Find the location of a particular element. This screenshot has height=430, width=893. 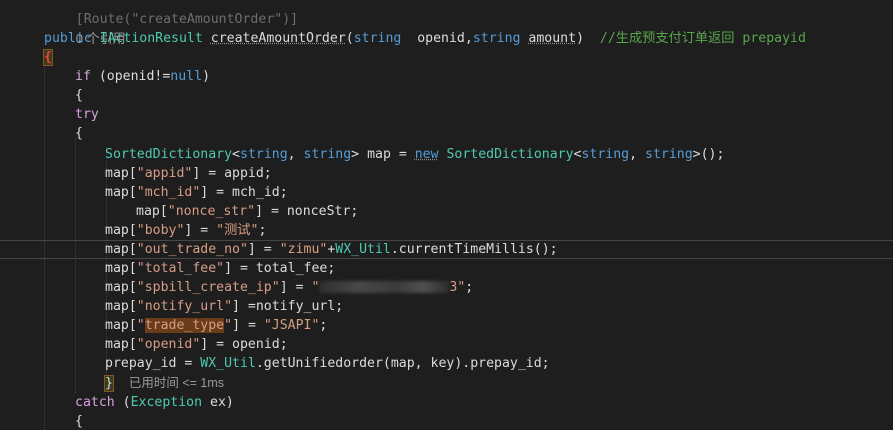

type-name: IActionResult is located at coordinates (151, 38).